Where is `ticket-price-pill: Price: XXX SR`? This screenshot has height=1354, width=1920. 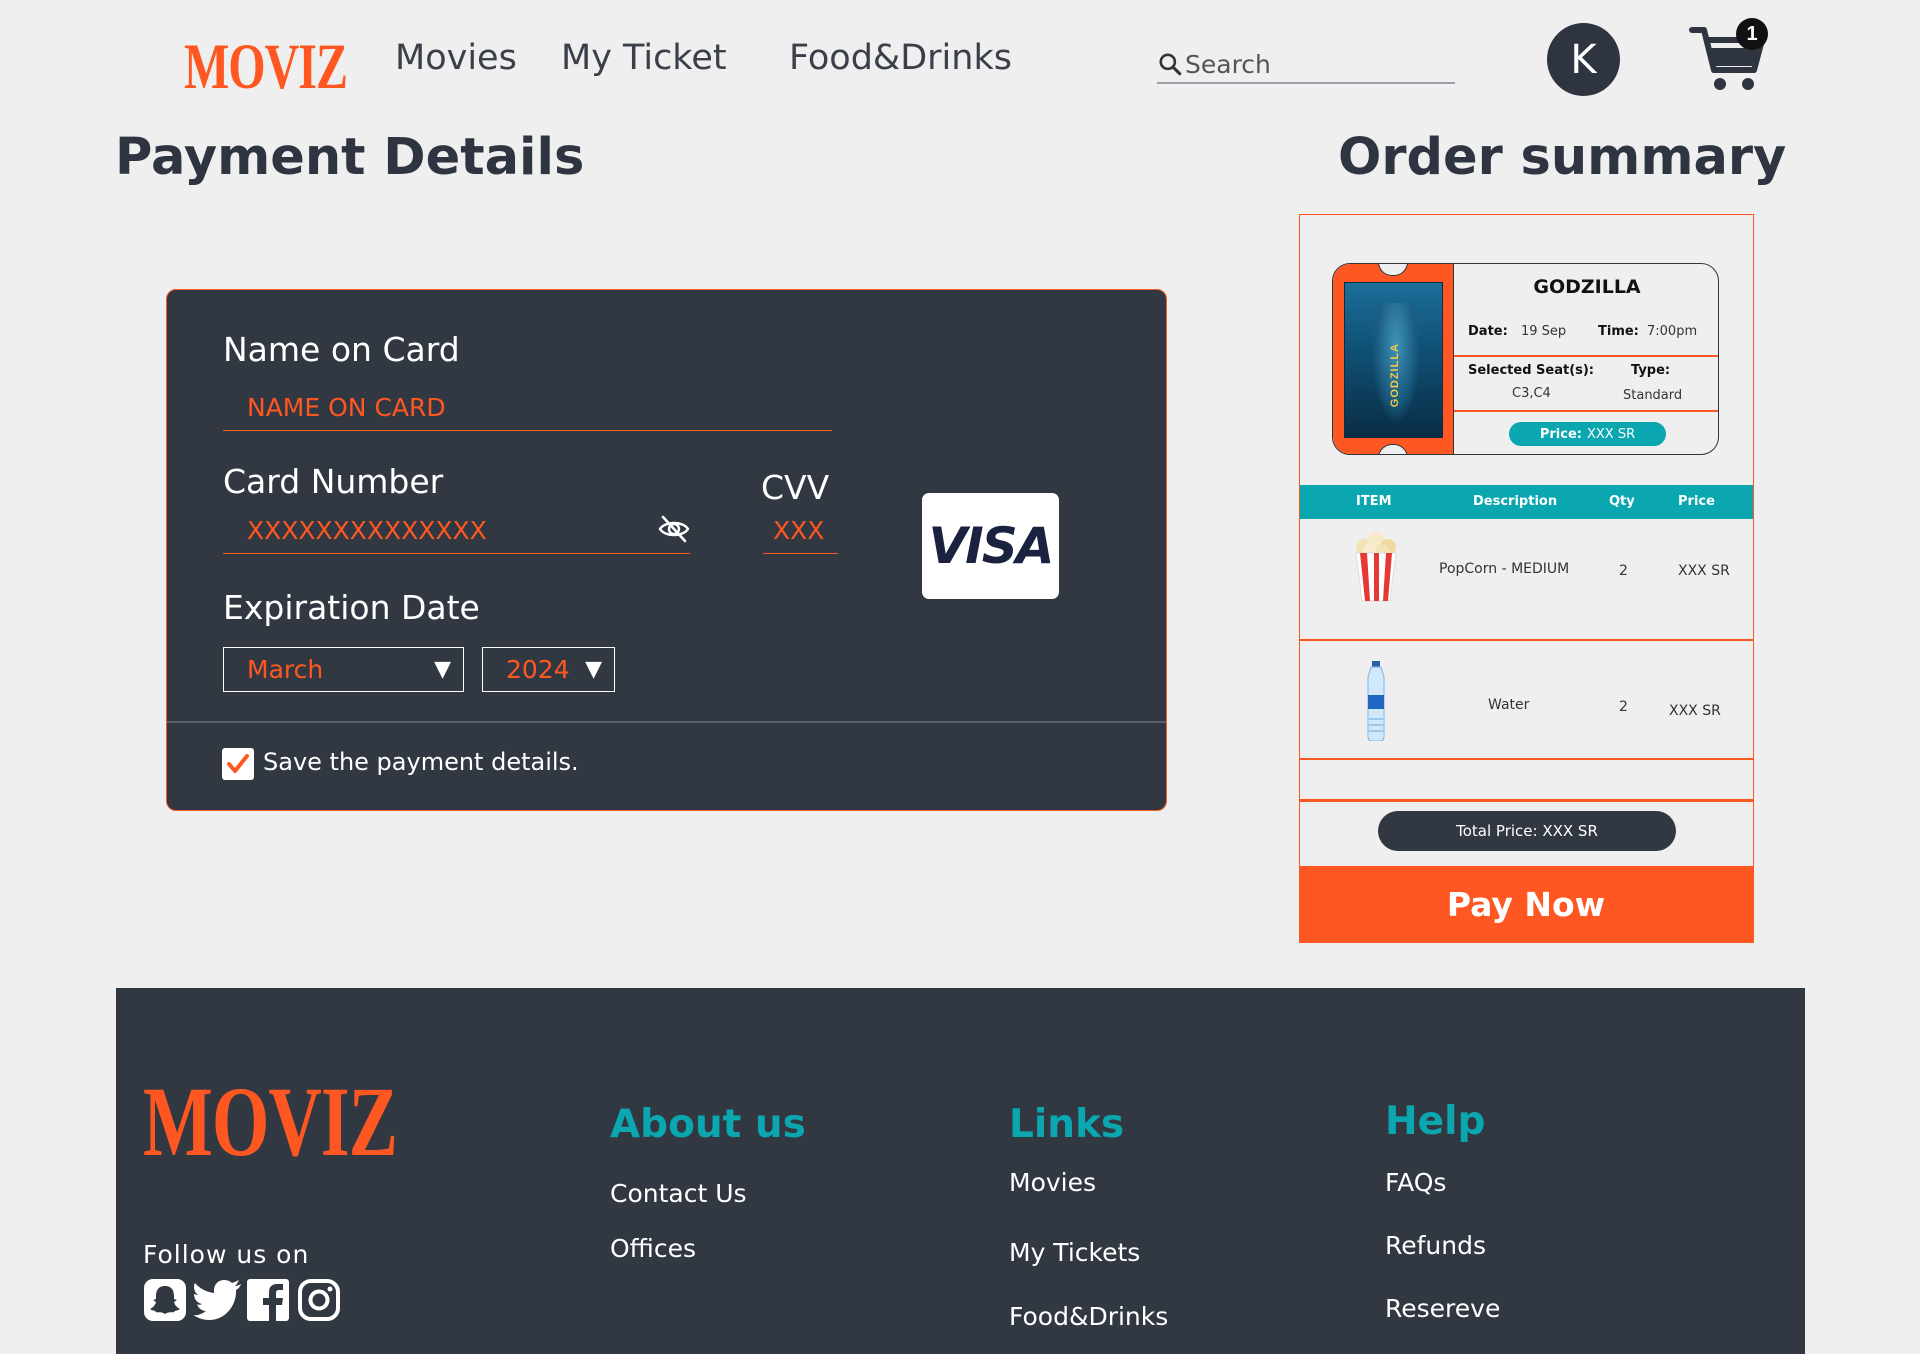 ticket-price-pill: Price: XXX SR is located at coordinates (1587, 434).